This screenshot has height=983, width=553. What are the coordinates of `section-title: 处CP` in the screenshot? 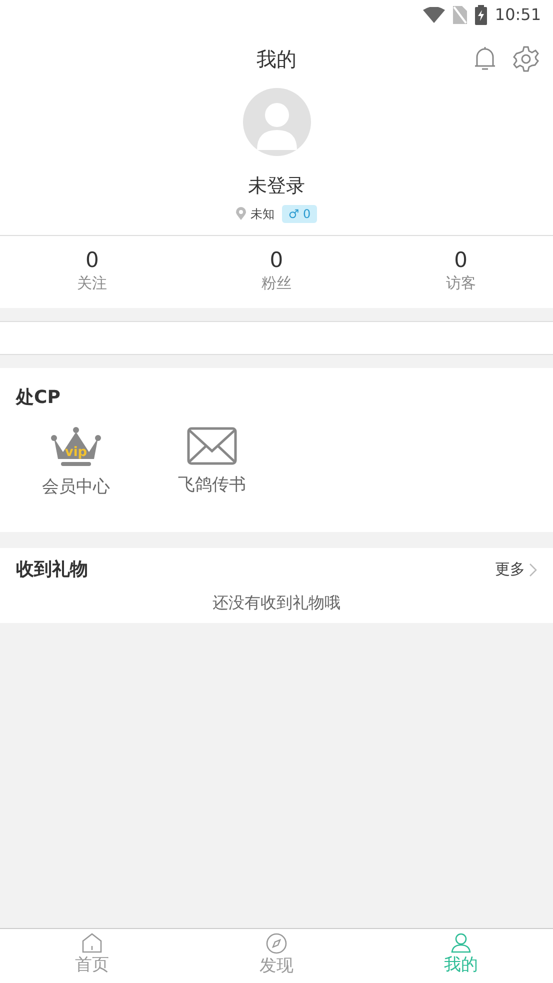 It's located at (39, 398).